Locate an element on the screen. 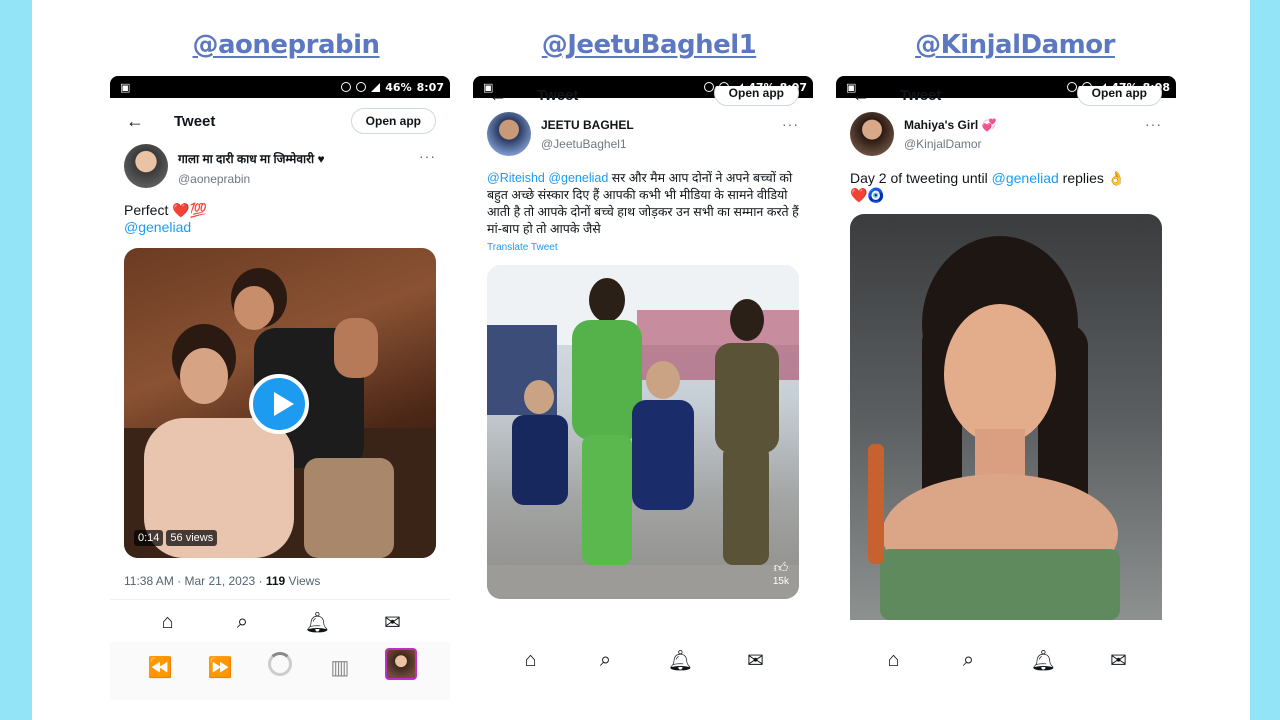 Image resolution: width=1280 pixels, height=720 pixels. status-bar: ▣ 46% 8:07 is located at coordinates (280, 87).